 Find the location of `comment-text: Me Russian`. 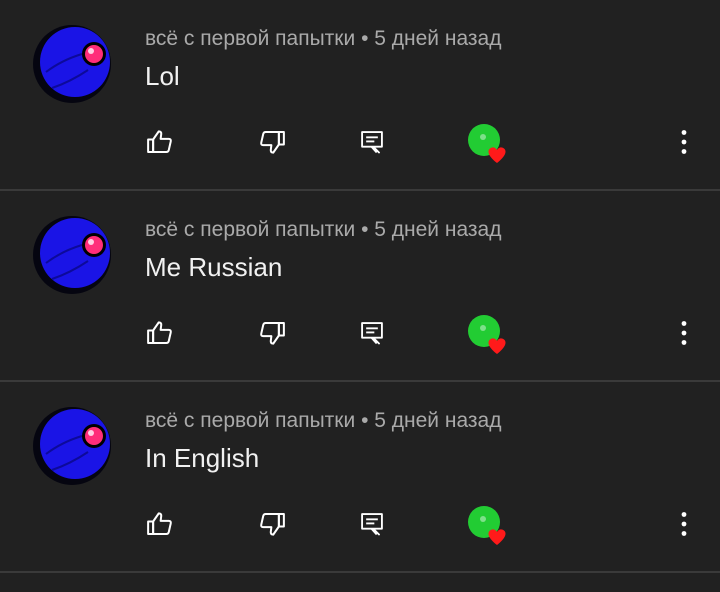

comment-text: Me Russian is located at coordinates (214, 267).